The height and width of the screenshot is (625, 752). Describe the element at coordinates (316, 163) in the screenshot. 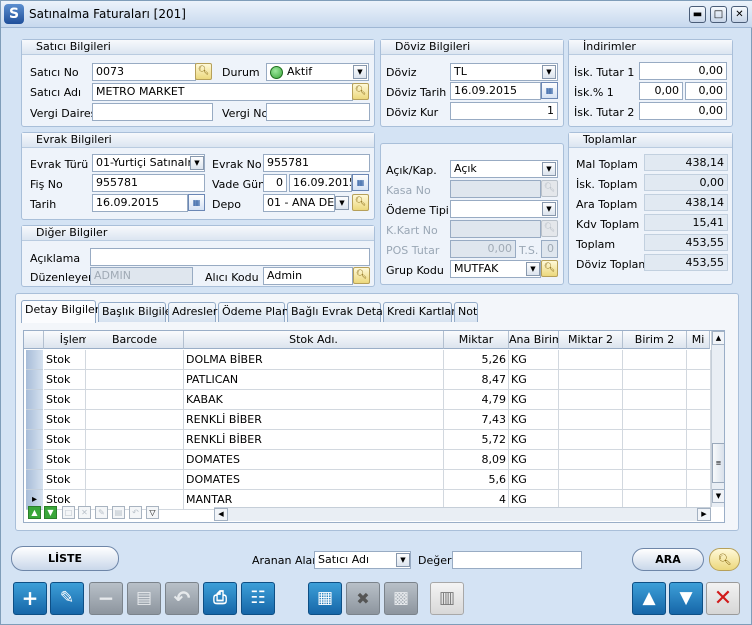

I see `document-no-field: 955781` at that location.